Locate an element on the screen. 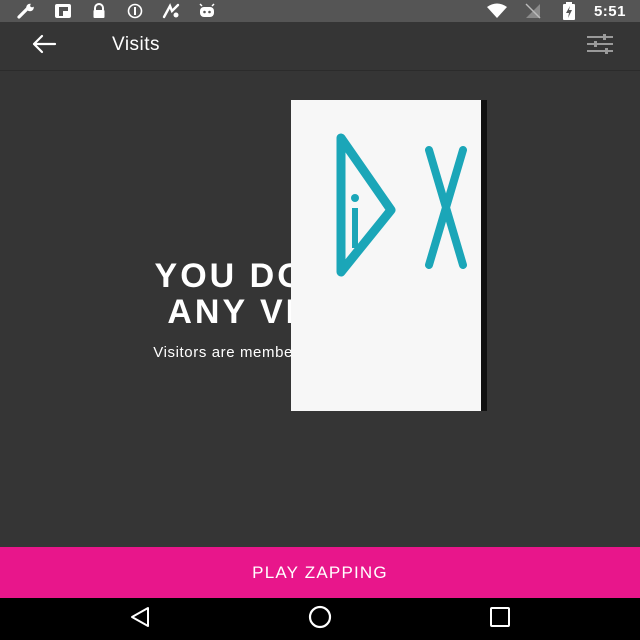 The image size is (640, 640). sync-icon is located at coordinates (135, 11).